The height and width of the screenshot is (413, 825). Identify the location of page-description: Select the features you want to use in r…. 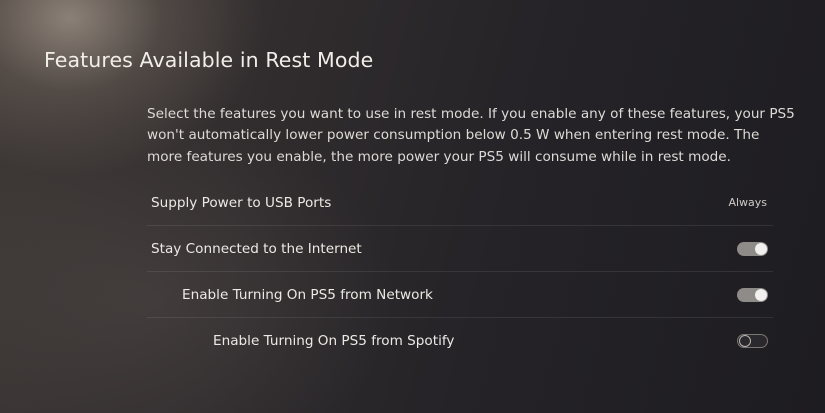
(471, 135).